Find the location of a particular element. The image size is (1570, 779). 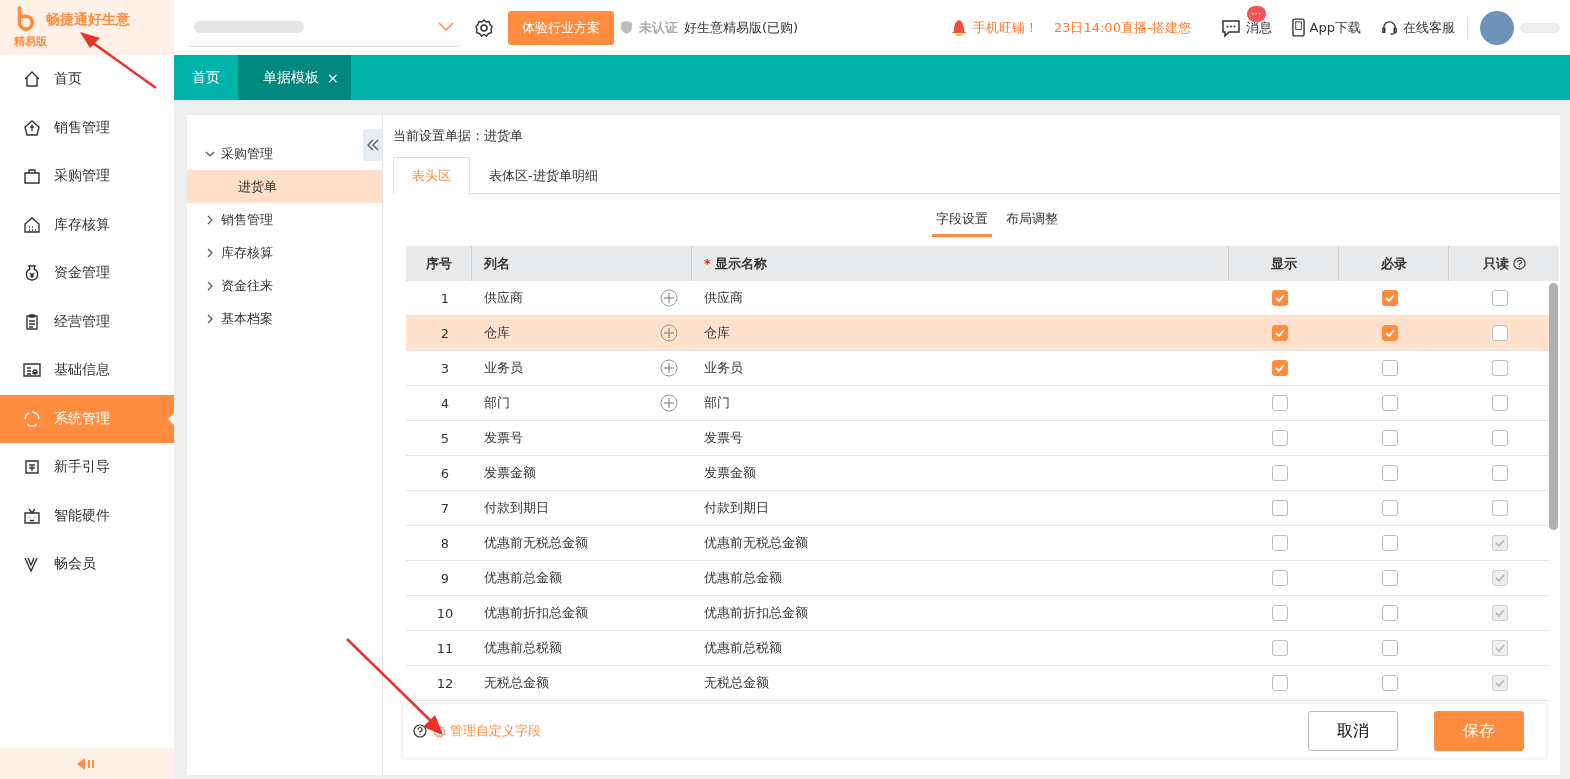

bell-icon is located at coordinates (958, 27).